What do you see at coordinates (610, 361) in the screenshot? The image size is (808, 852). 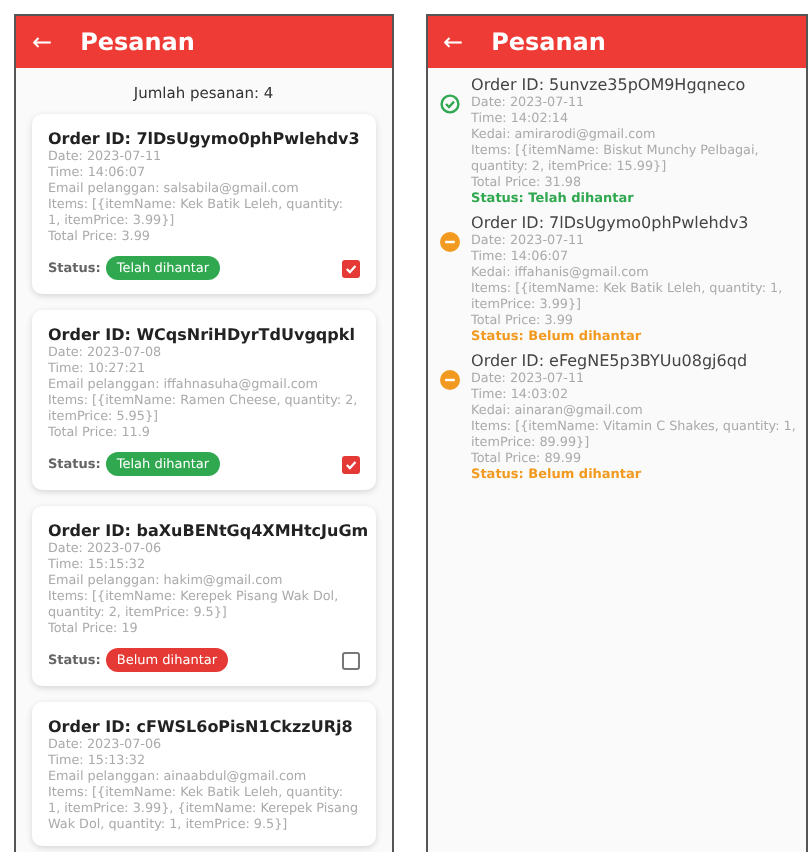 I see `order-id: Order ID: eFegNE5p3BYUu08gj6qd` at bounding box center [610, 361].